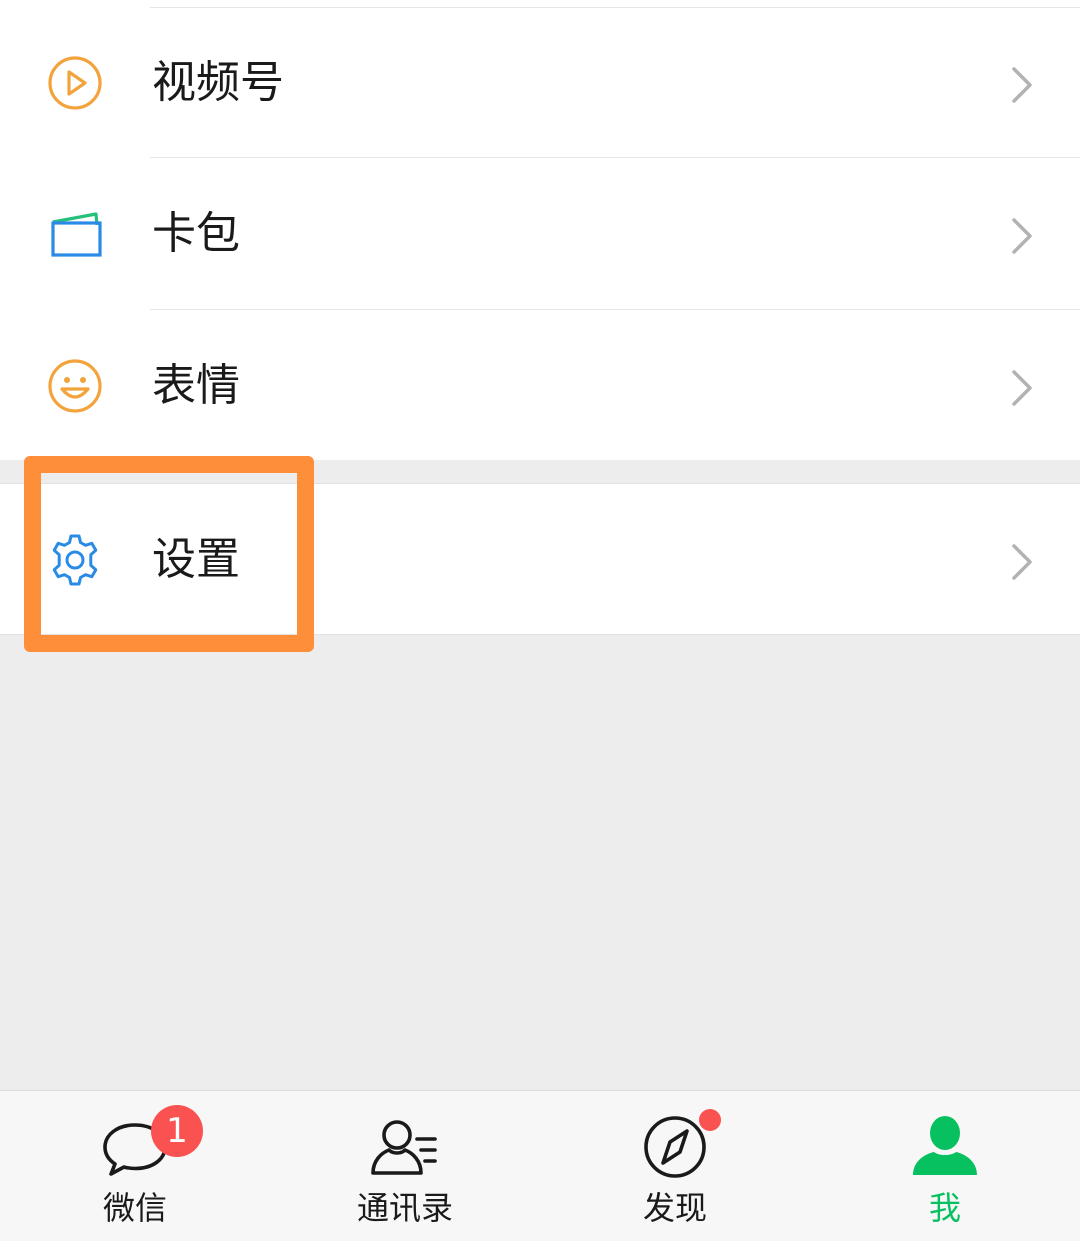 The image size is (1080, 1241). I want to click on menu-item-label: 表情, so click(196, 385).